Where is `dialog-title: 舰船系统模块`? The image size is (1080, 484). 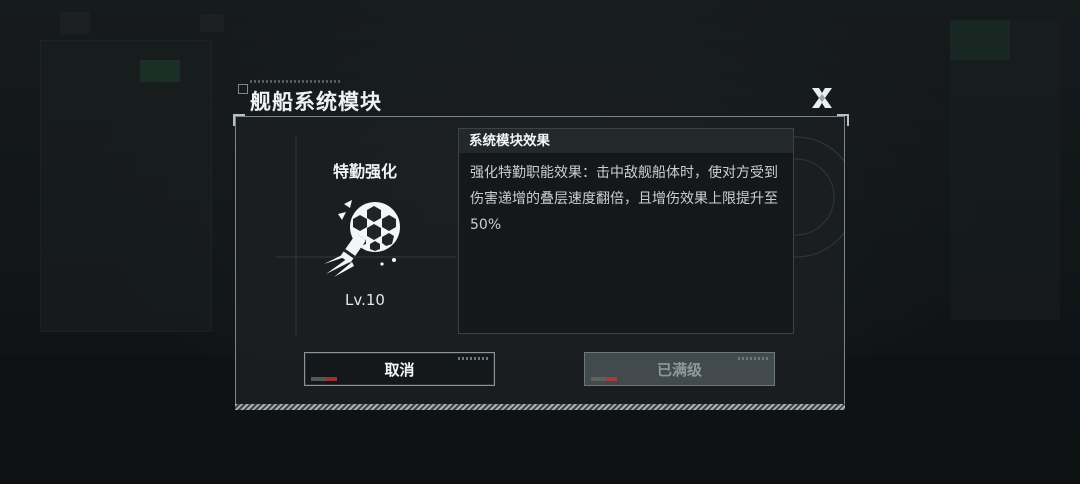 dialog-title: 舰船系统模块 is located at coordinates (316, 102).